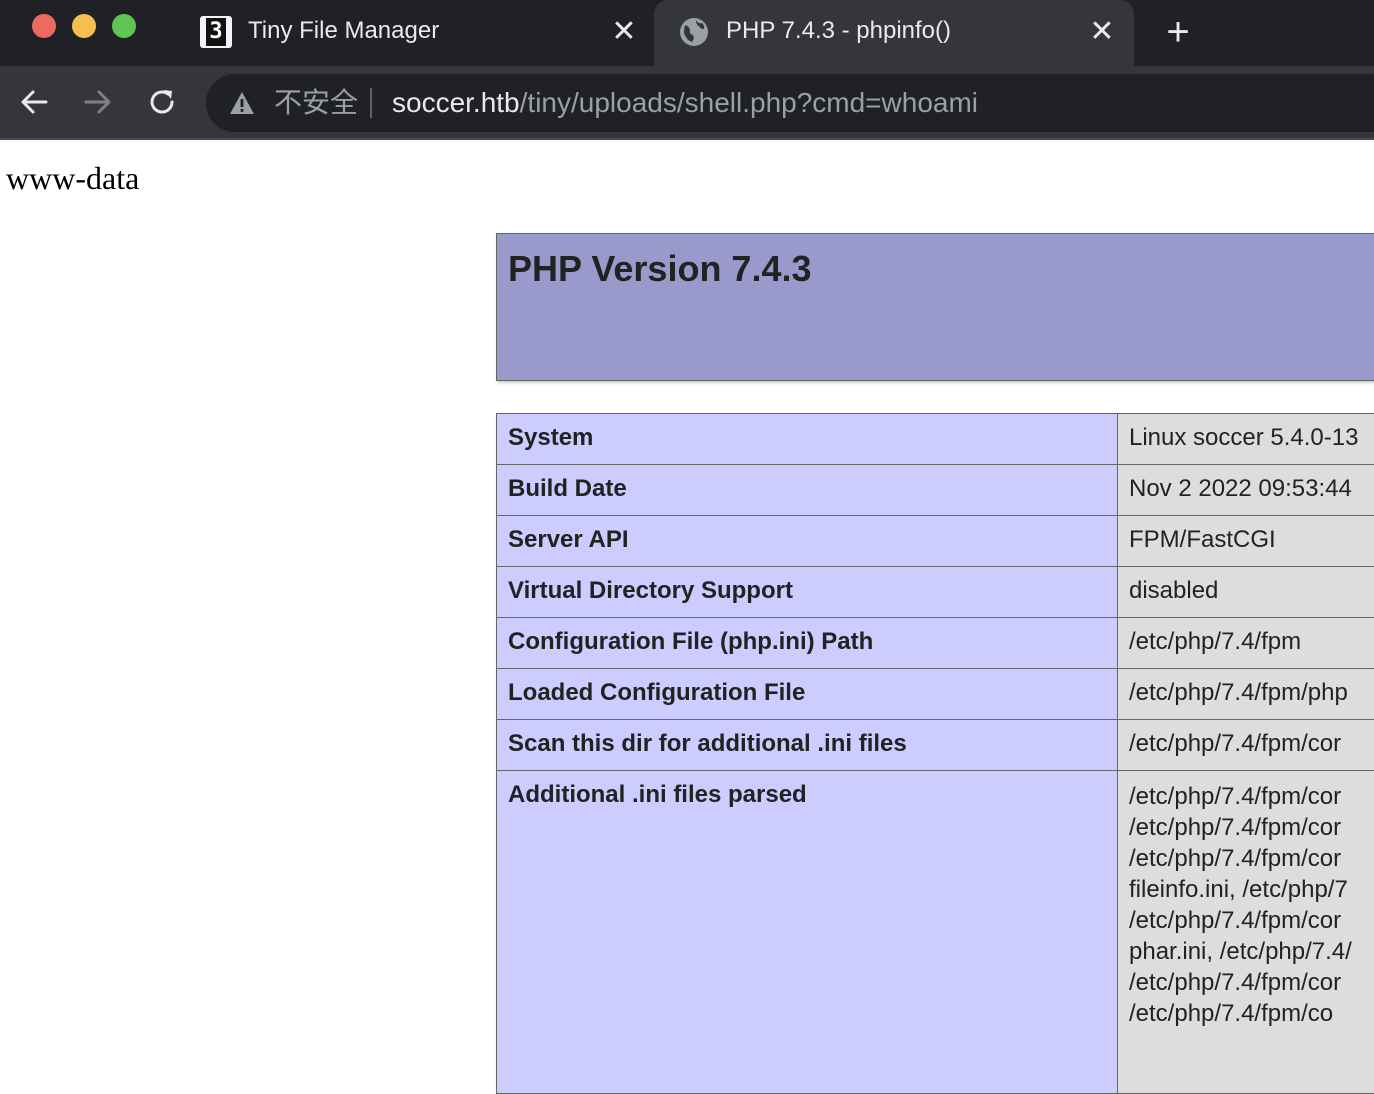  What do you see at coordinates (456, 102) in the screenshot?
I see `url-host: soccer.htb` at bounding box center [456, 102].